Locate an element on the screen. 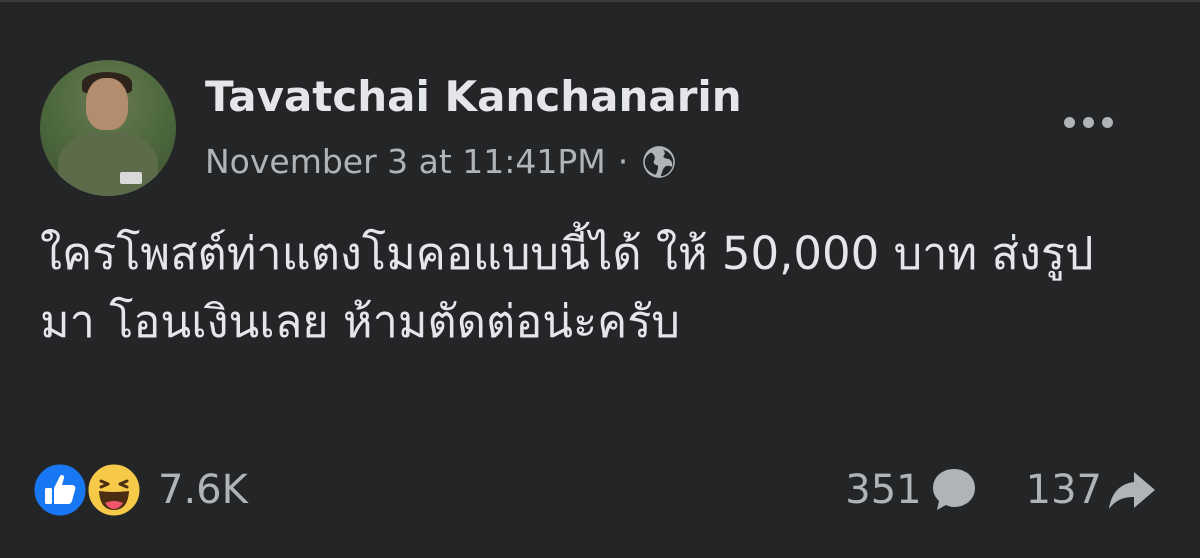 Image resolution: width=1200 pixels, height=558 pixels. shares-button: 137 is located at coordinates (1093, 490).